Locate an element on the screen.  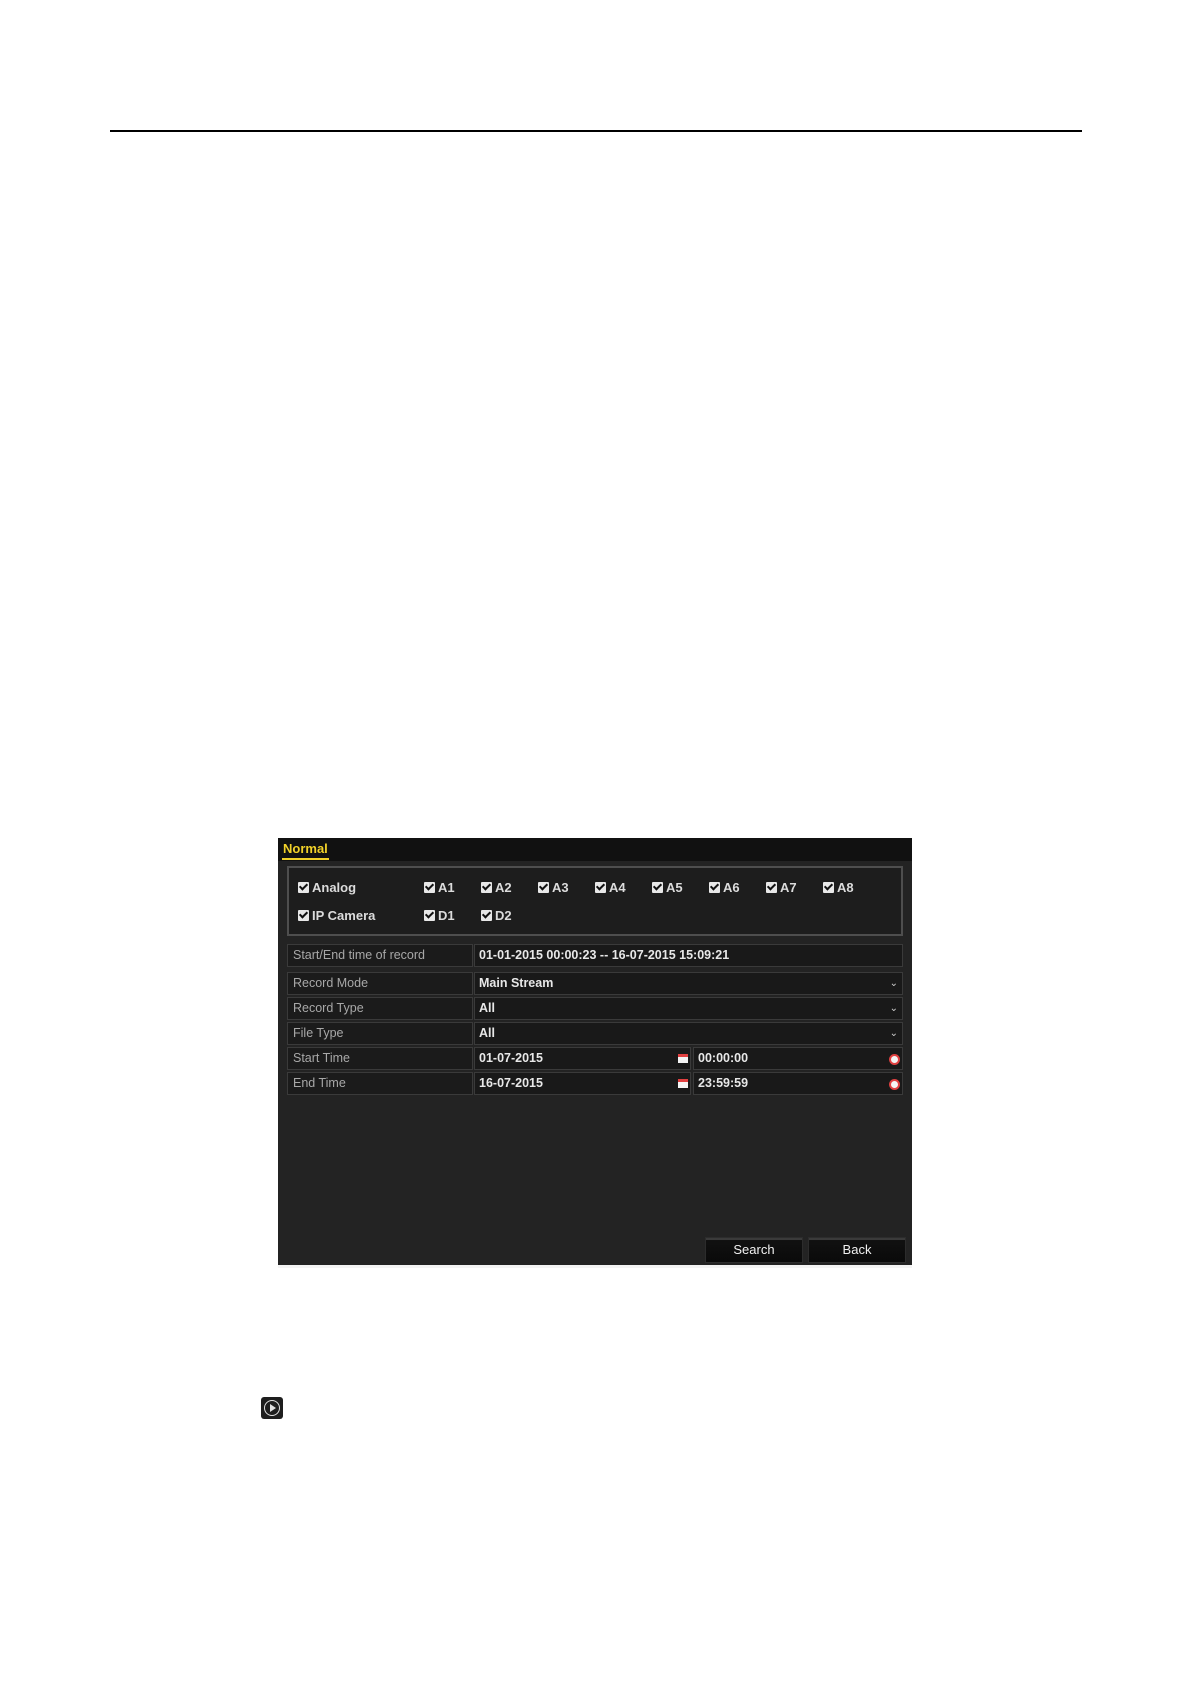
start-time-field: 00:00:00 is located at coordinates (798, 1058).